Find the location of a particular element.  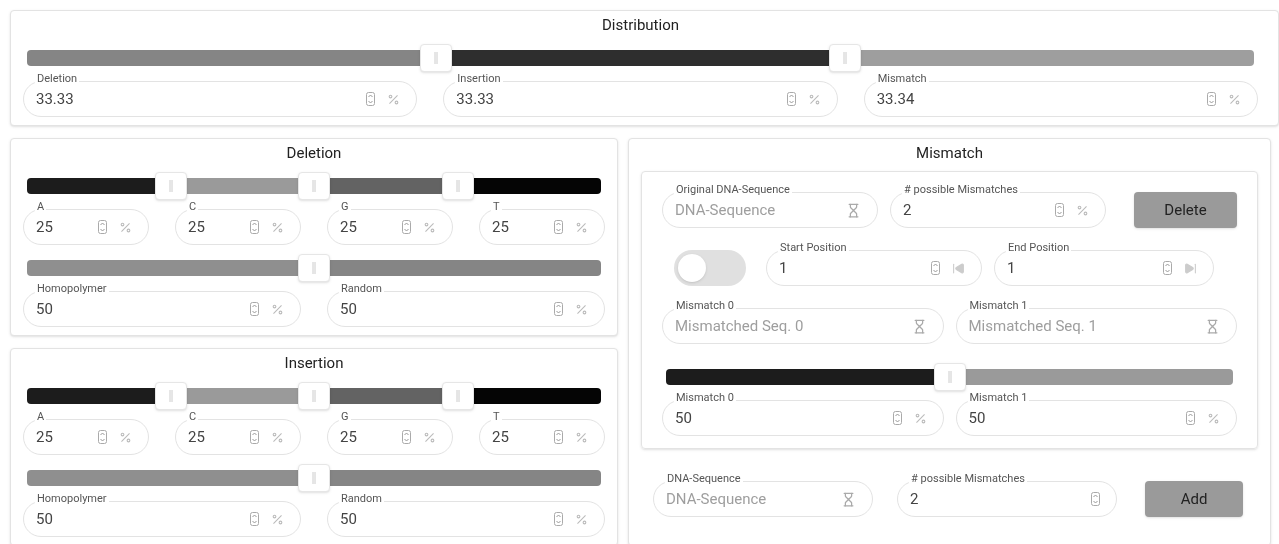

toggle-switch is located at coordinates (710, 268).